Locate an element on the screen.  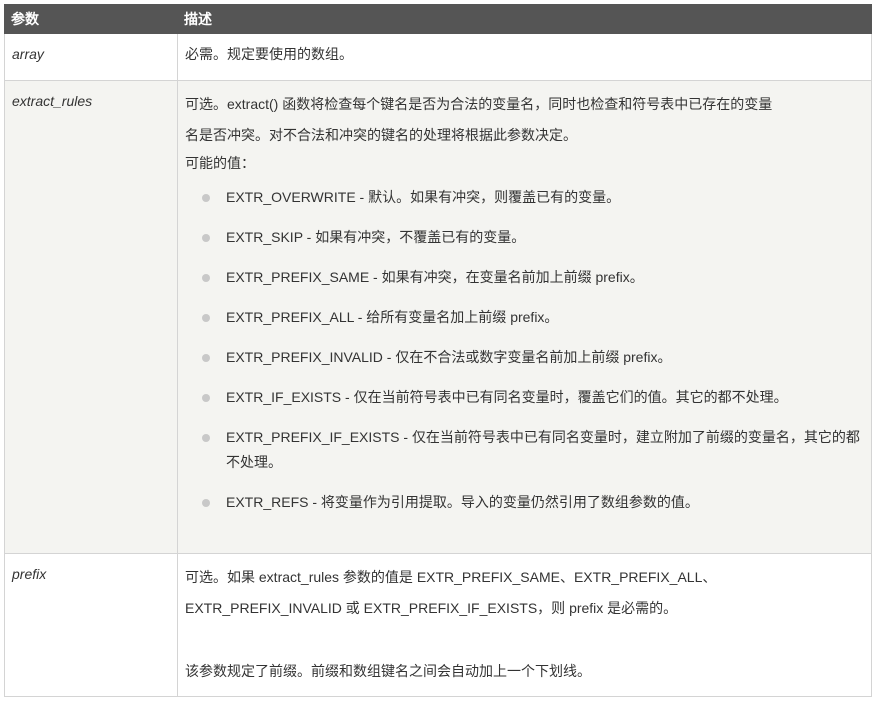
param-name-extract-rules: extract_rules is located at coordinates (91, 317).